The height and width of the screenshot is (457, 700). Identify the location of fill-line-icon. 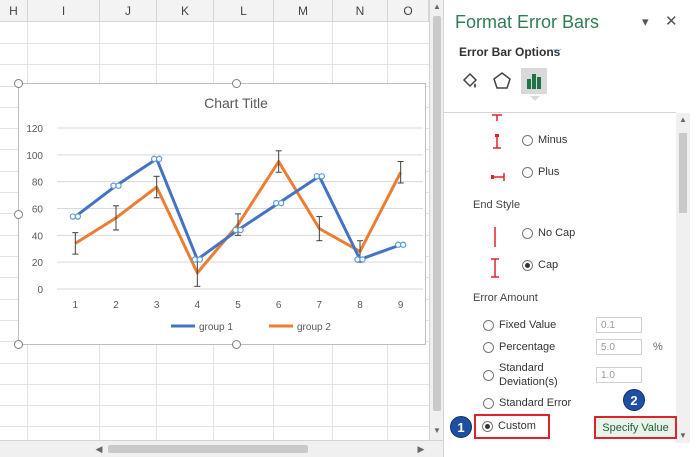
(470, 81).